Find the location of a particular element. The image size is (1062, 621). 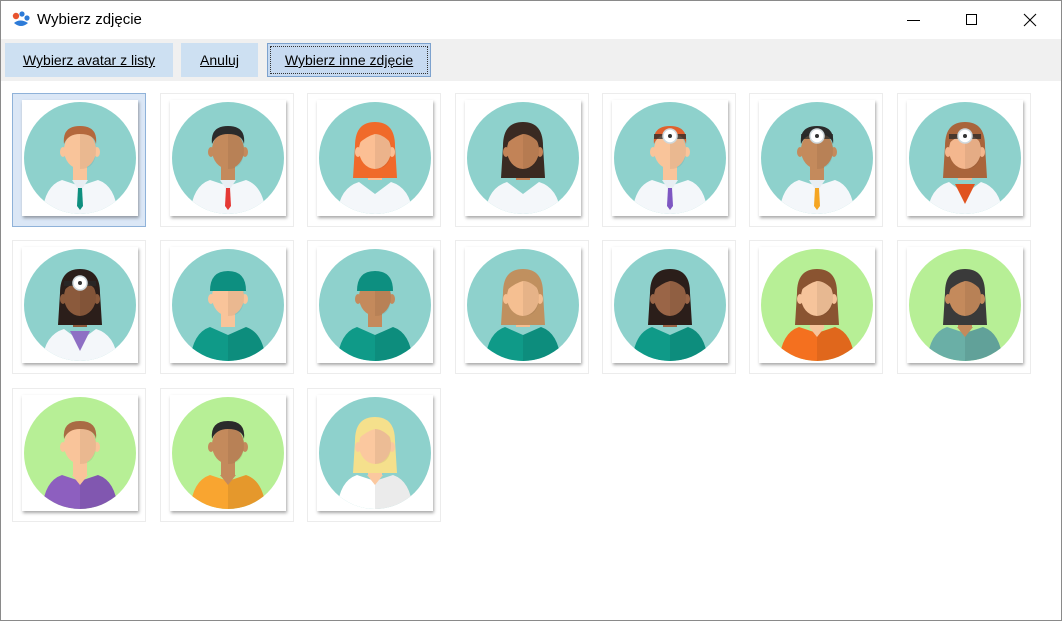

close-button is located at coordinates (1030, 20).